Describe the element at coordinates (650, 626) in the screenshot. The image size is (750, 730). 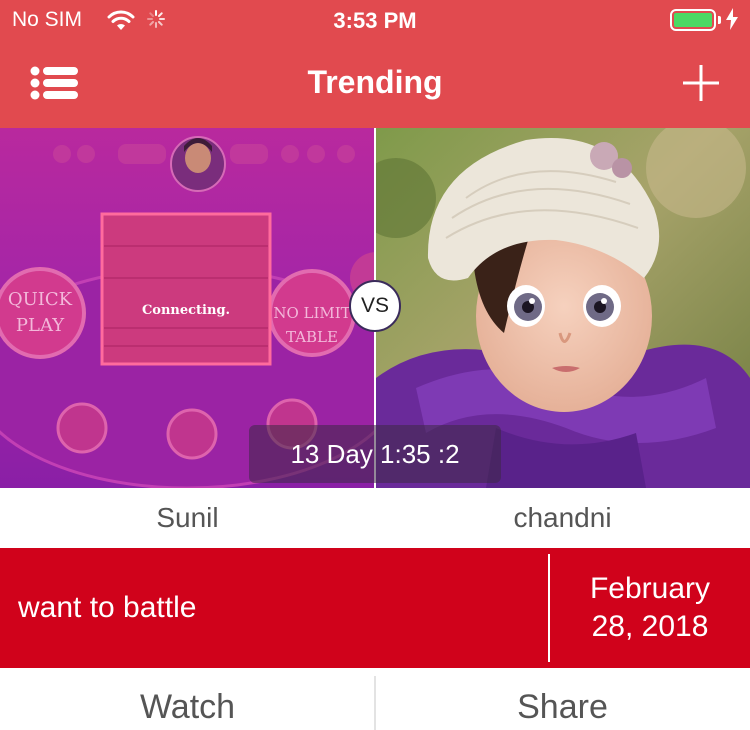
I see `battle-date-day-year: 28, 2018` at that location.